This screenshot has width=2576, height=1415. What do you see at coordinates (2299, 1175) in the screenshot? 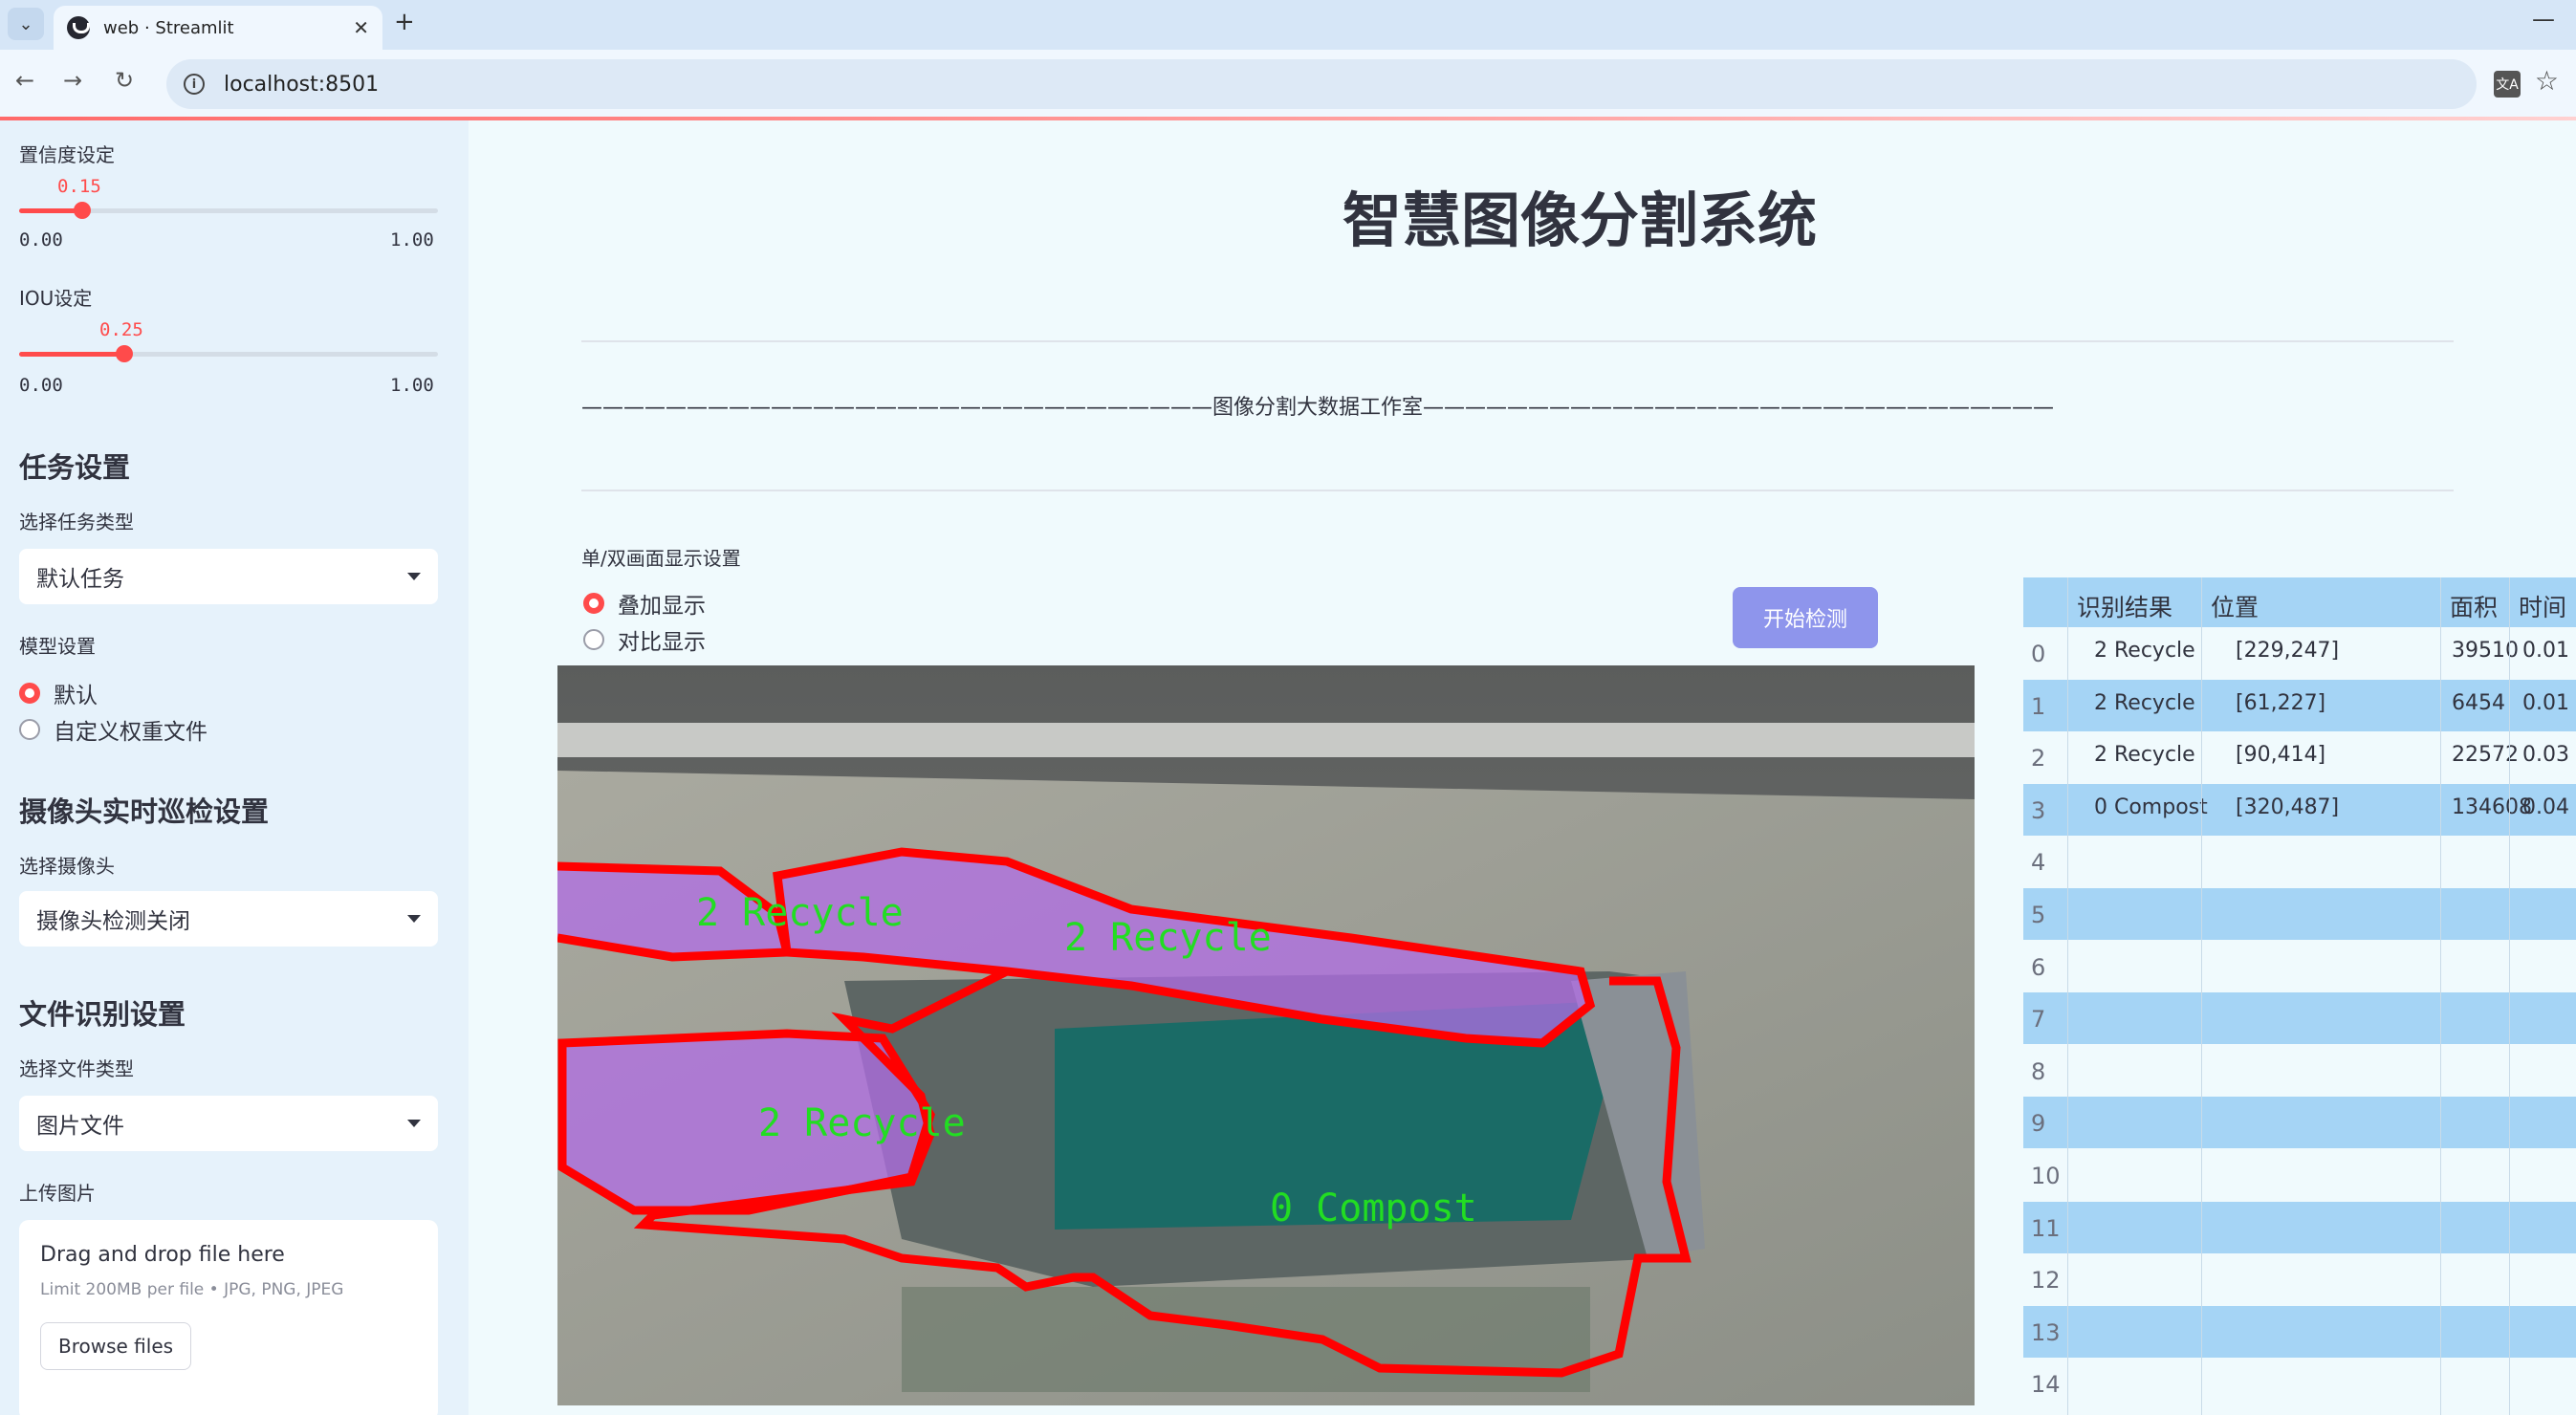
I see `table-row: 10` at bounding box center [2299, 1175].